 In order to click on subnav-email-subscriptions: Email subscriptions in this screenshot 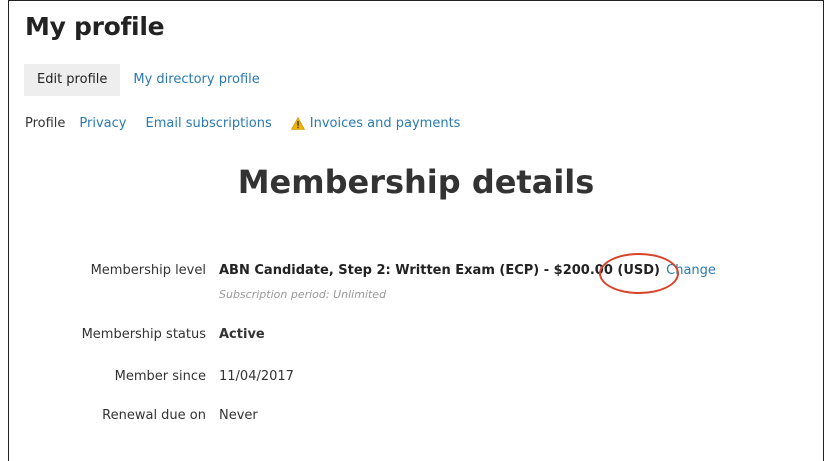, I will do `click(209, 123)`.